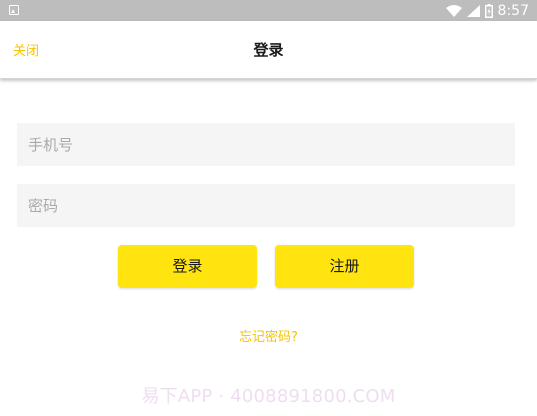 This screenshot has height=416, width=537. Describe the element at coordinates (344, 266) in the screenshot. I see `register-button: 注册` at that location.